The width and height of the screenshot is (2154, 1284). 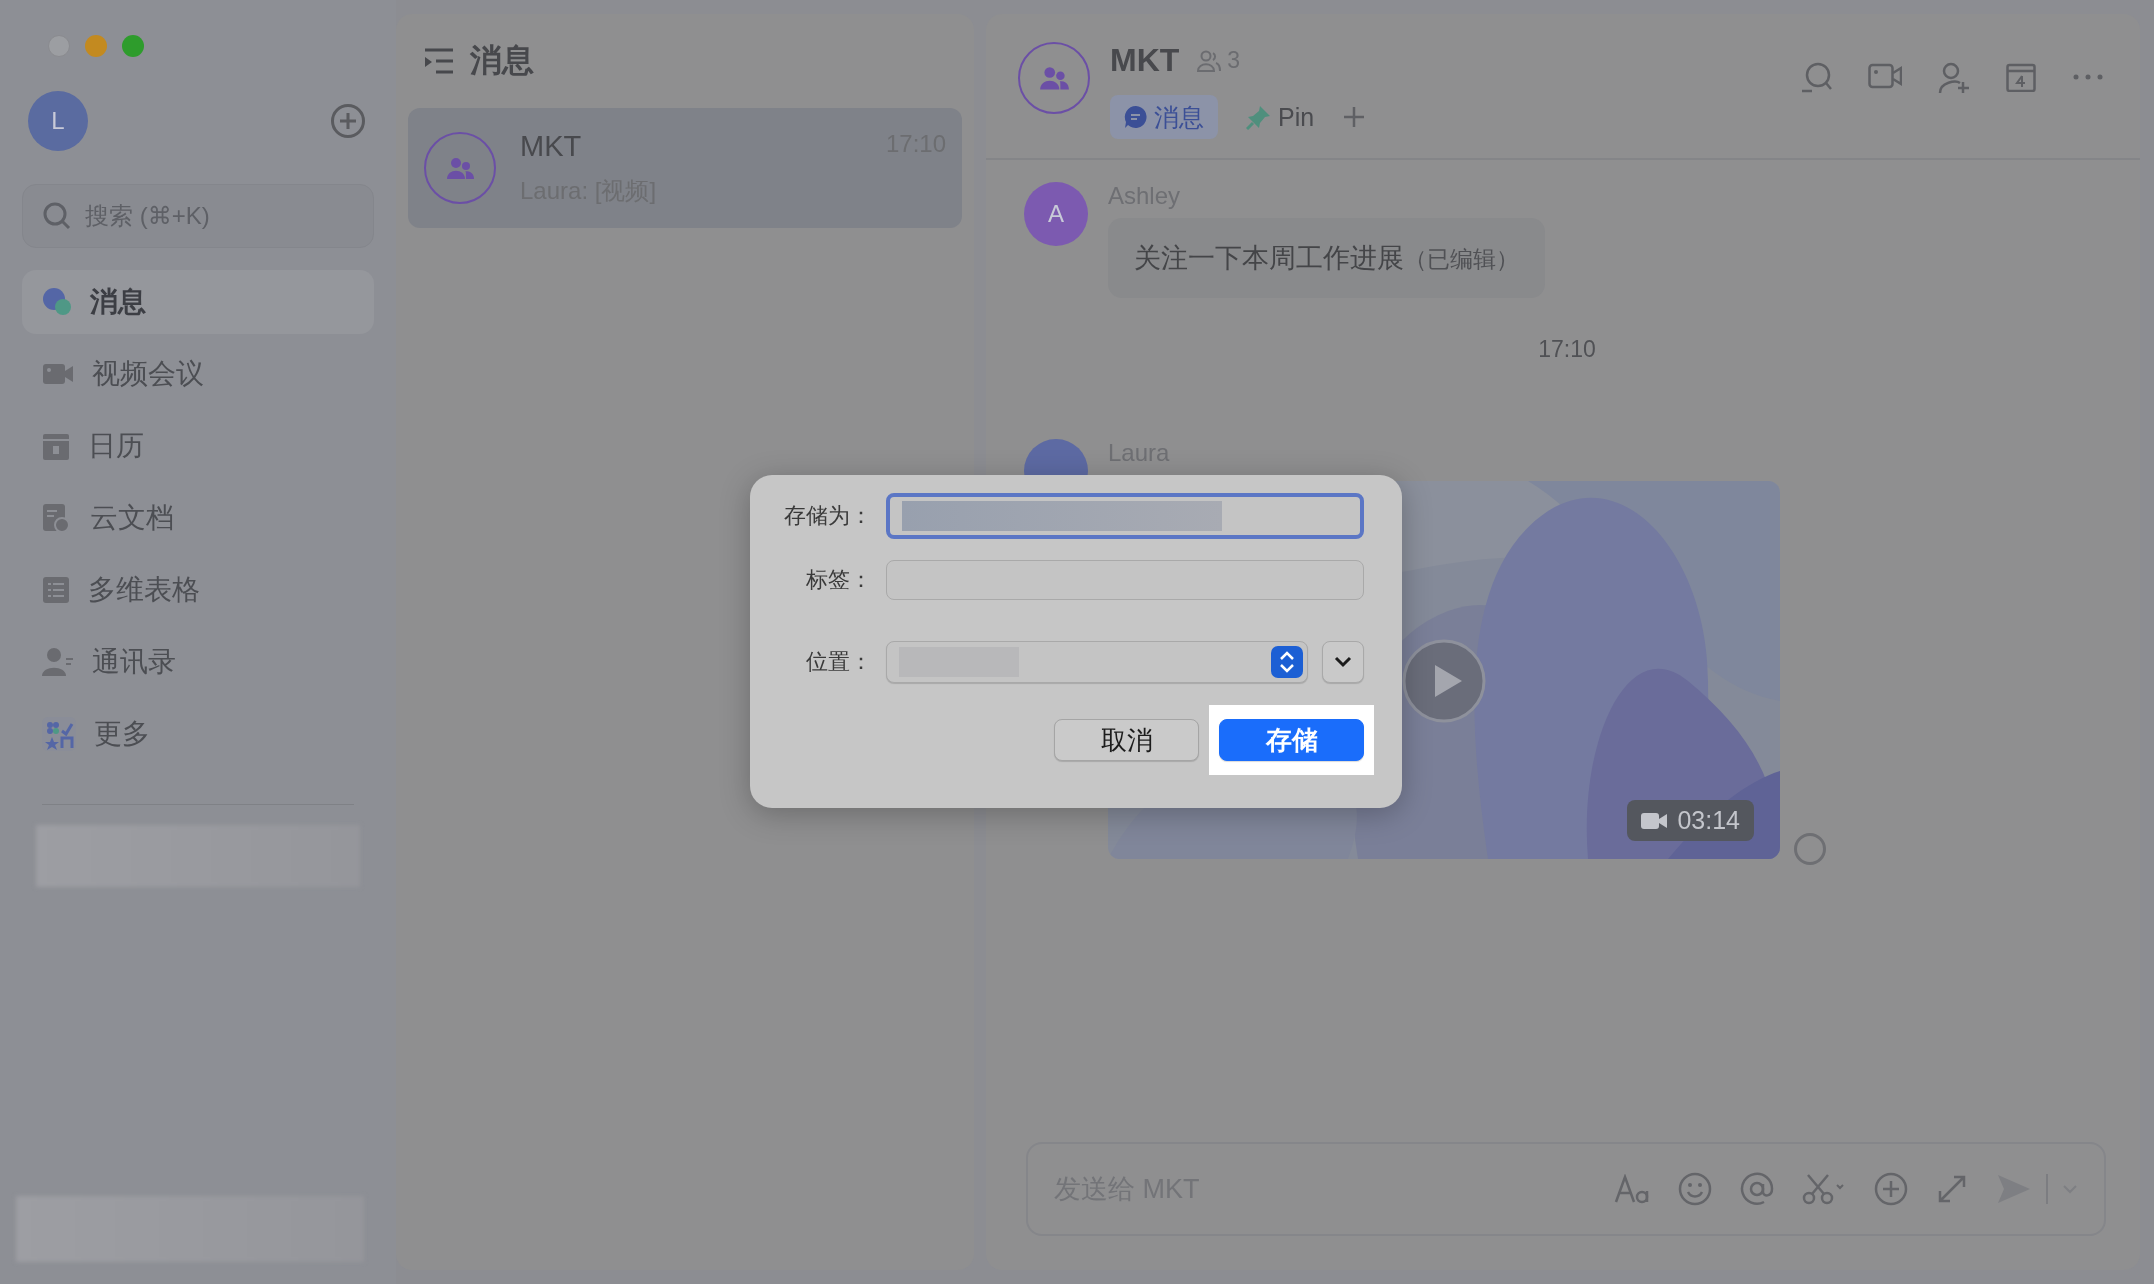 What do you see at coordinates (198, 734) in the screenshot?
I see `nav-item: 更多` at bounding box center [198, 734].